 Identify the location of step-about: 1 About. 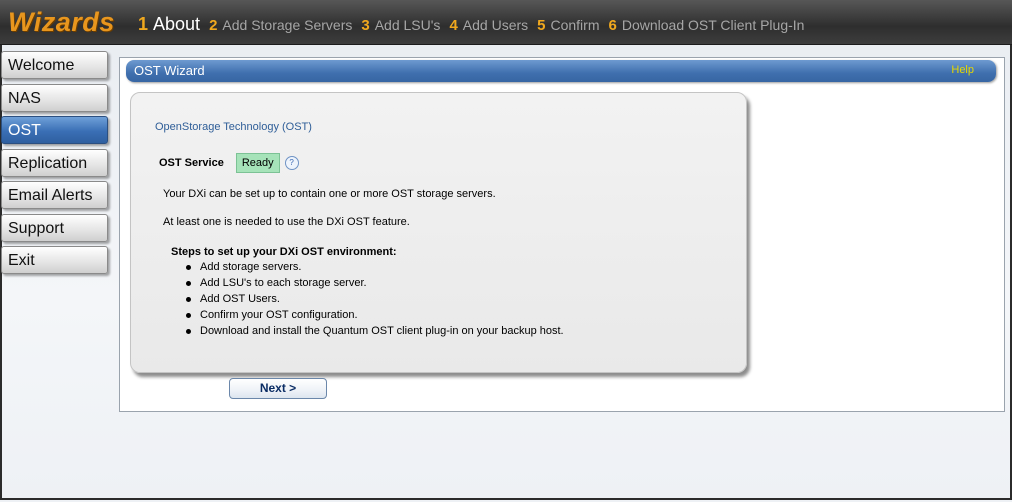
(169, 24).